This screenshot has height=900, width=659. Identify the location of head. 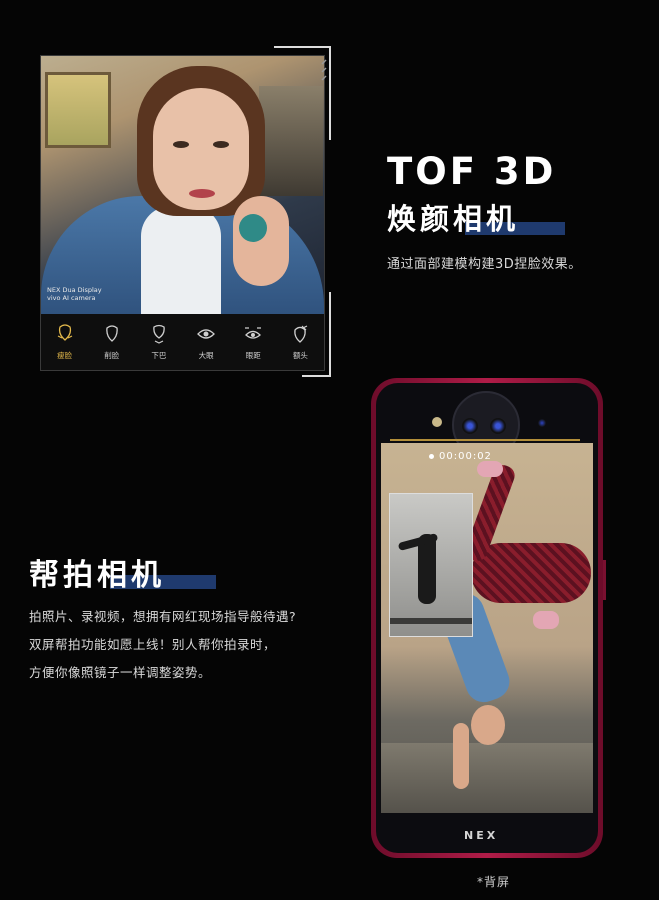
(488, 725).